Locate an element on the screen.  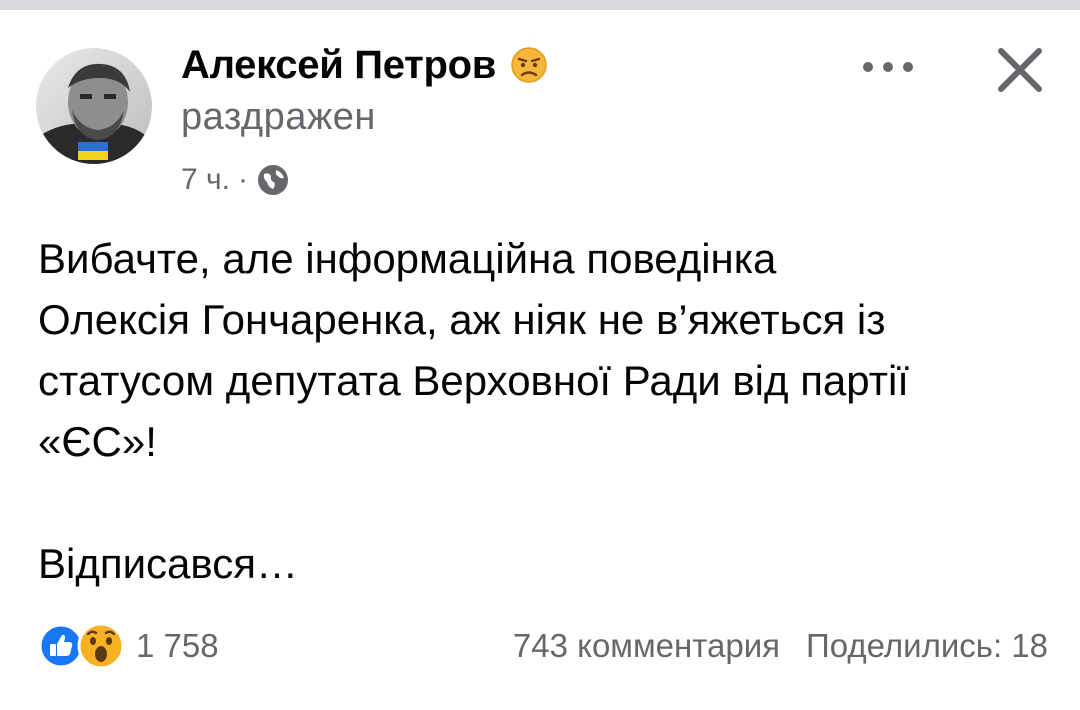
feeling-text: раздражен is located at coordinates (278, 117).